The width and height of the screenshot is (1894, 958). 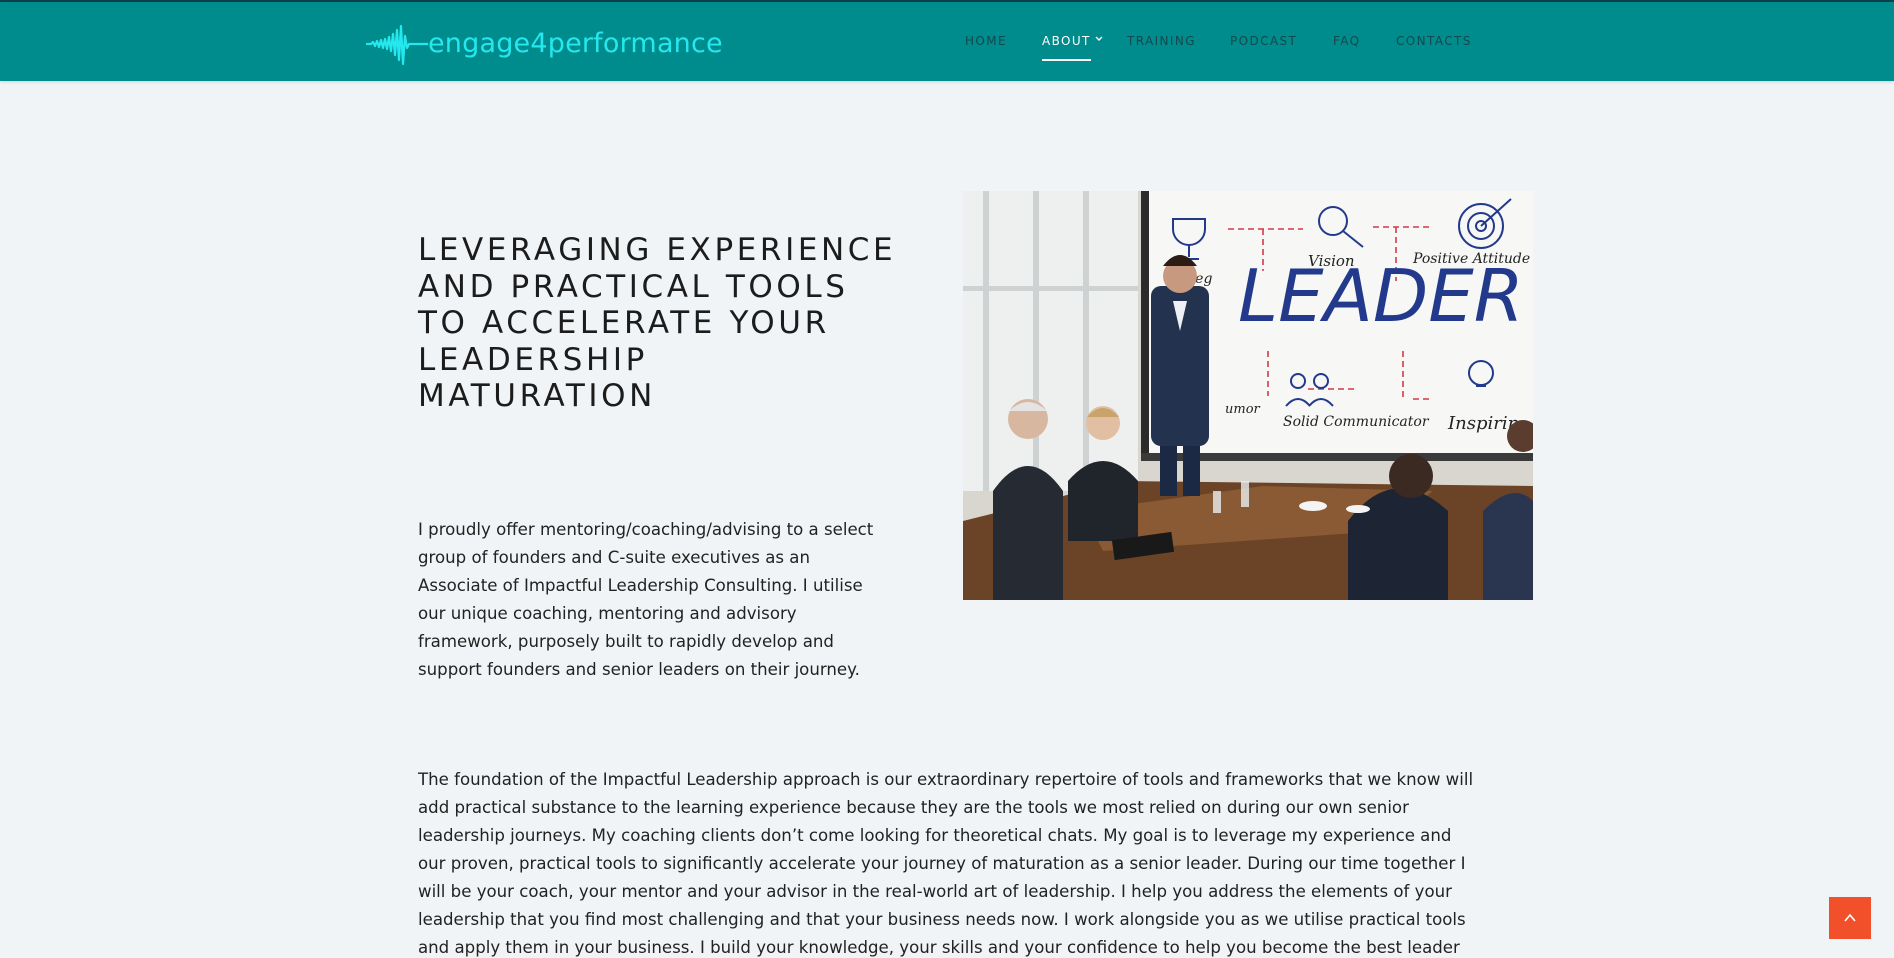 What do you see at coordinates (947, 41) in the screenshot?
I see `main-nav: HOME ABOUT TRAINING PODCAST FAQ CONTACTS` at bounding box center [947, 41].